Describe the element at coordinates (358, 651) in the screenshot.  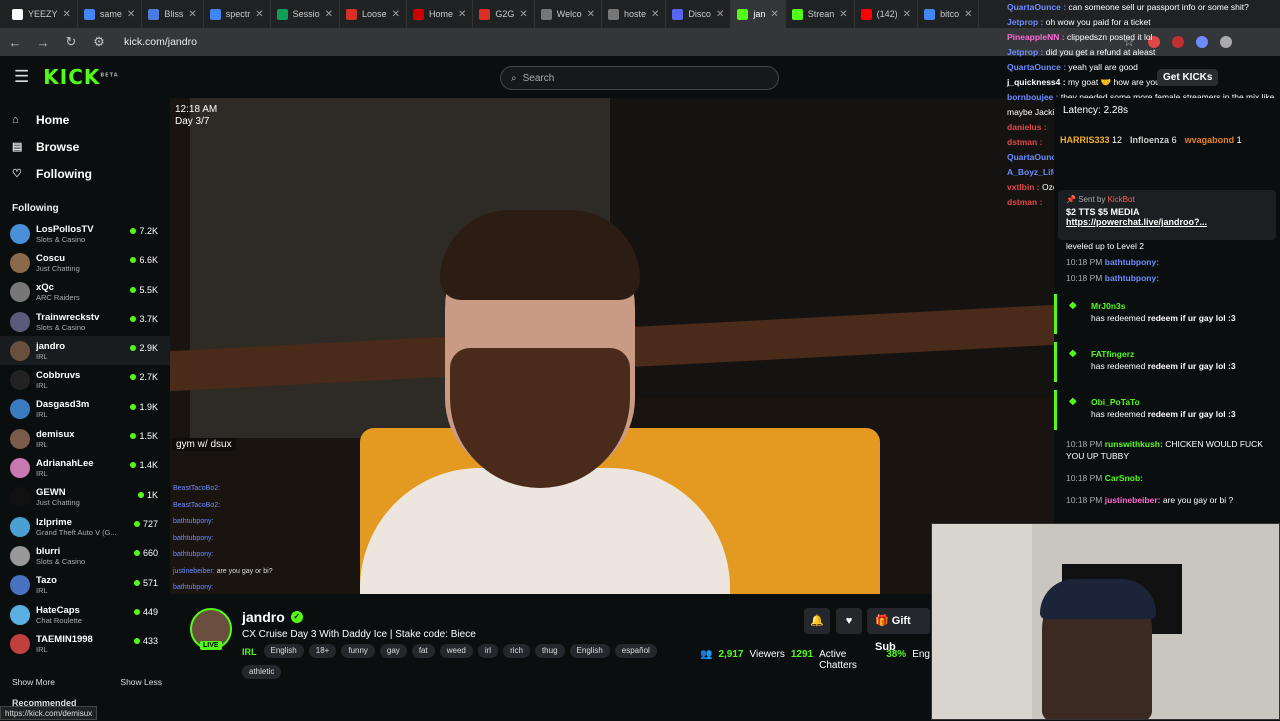
I see `stream-tag: funny` at that location.